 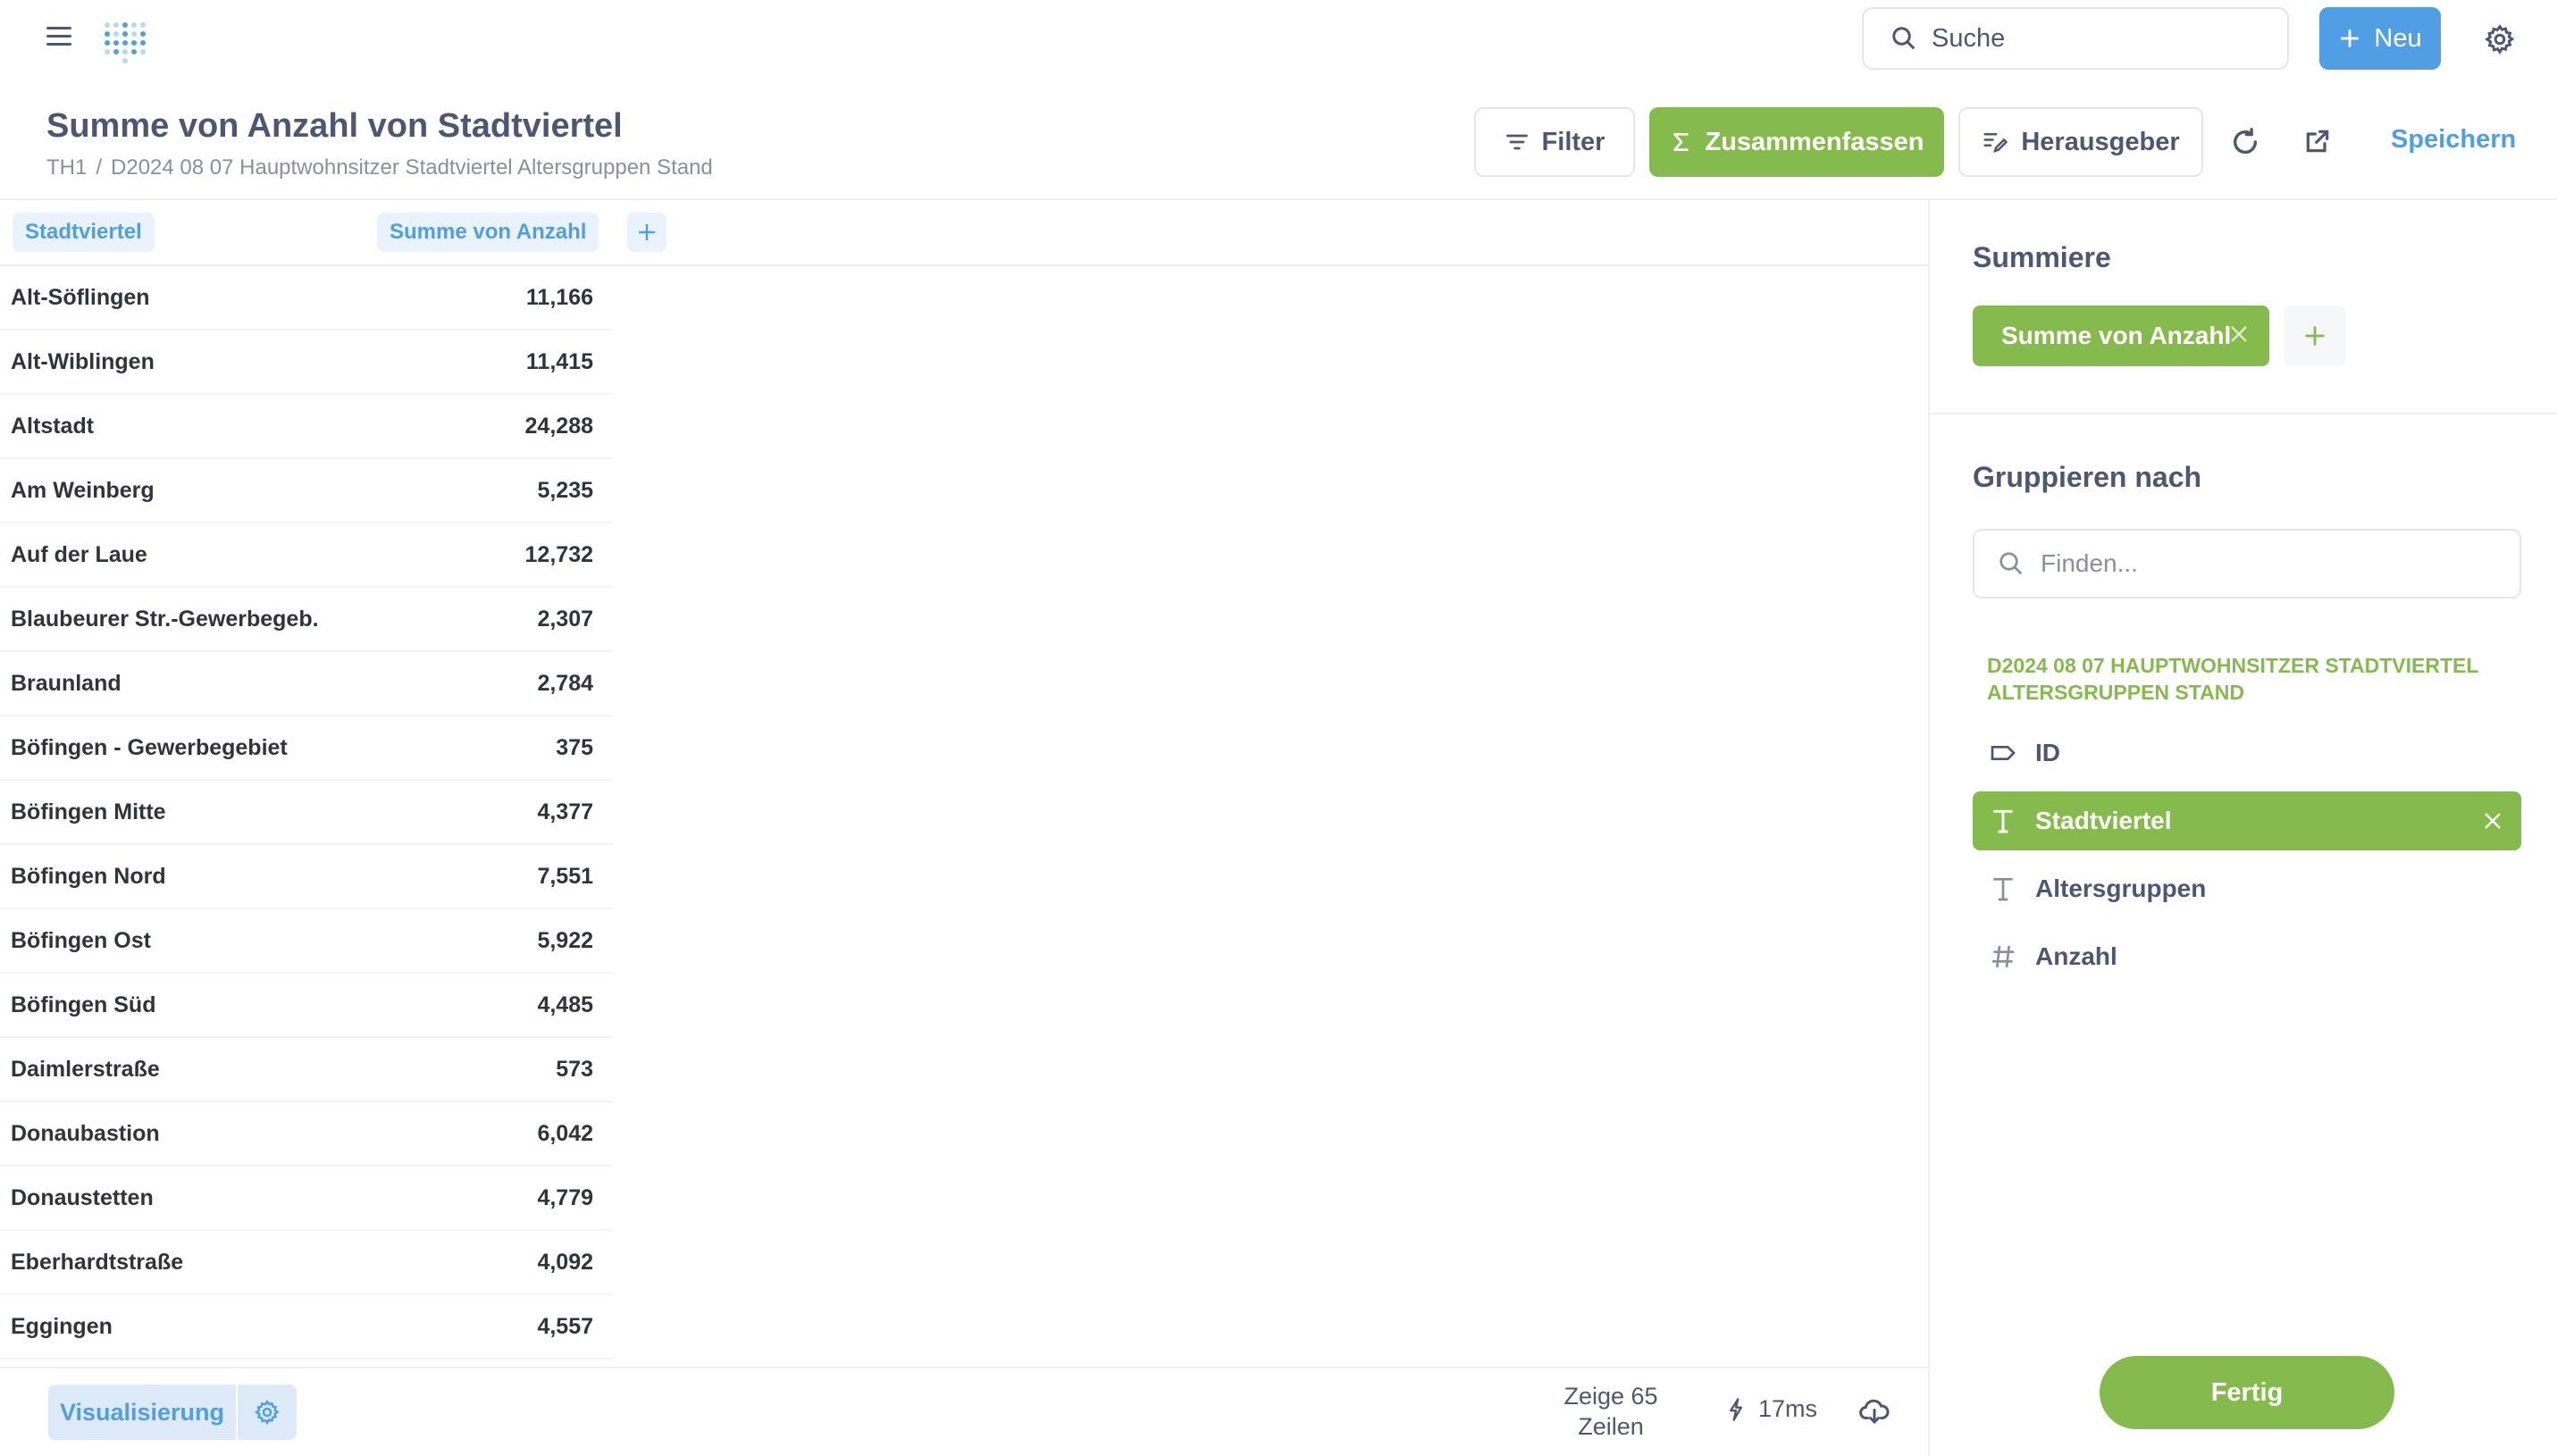 What do you see at coordinates (565, 1198) in the screenshot?
I see `cell-summe: 4,779` at bounding box center [565, 1198].